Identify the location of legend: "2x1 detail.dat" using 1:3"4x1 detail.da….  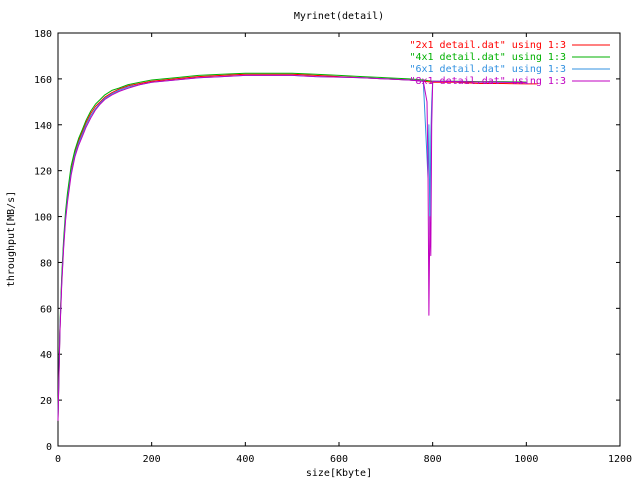
(509, 63).